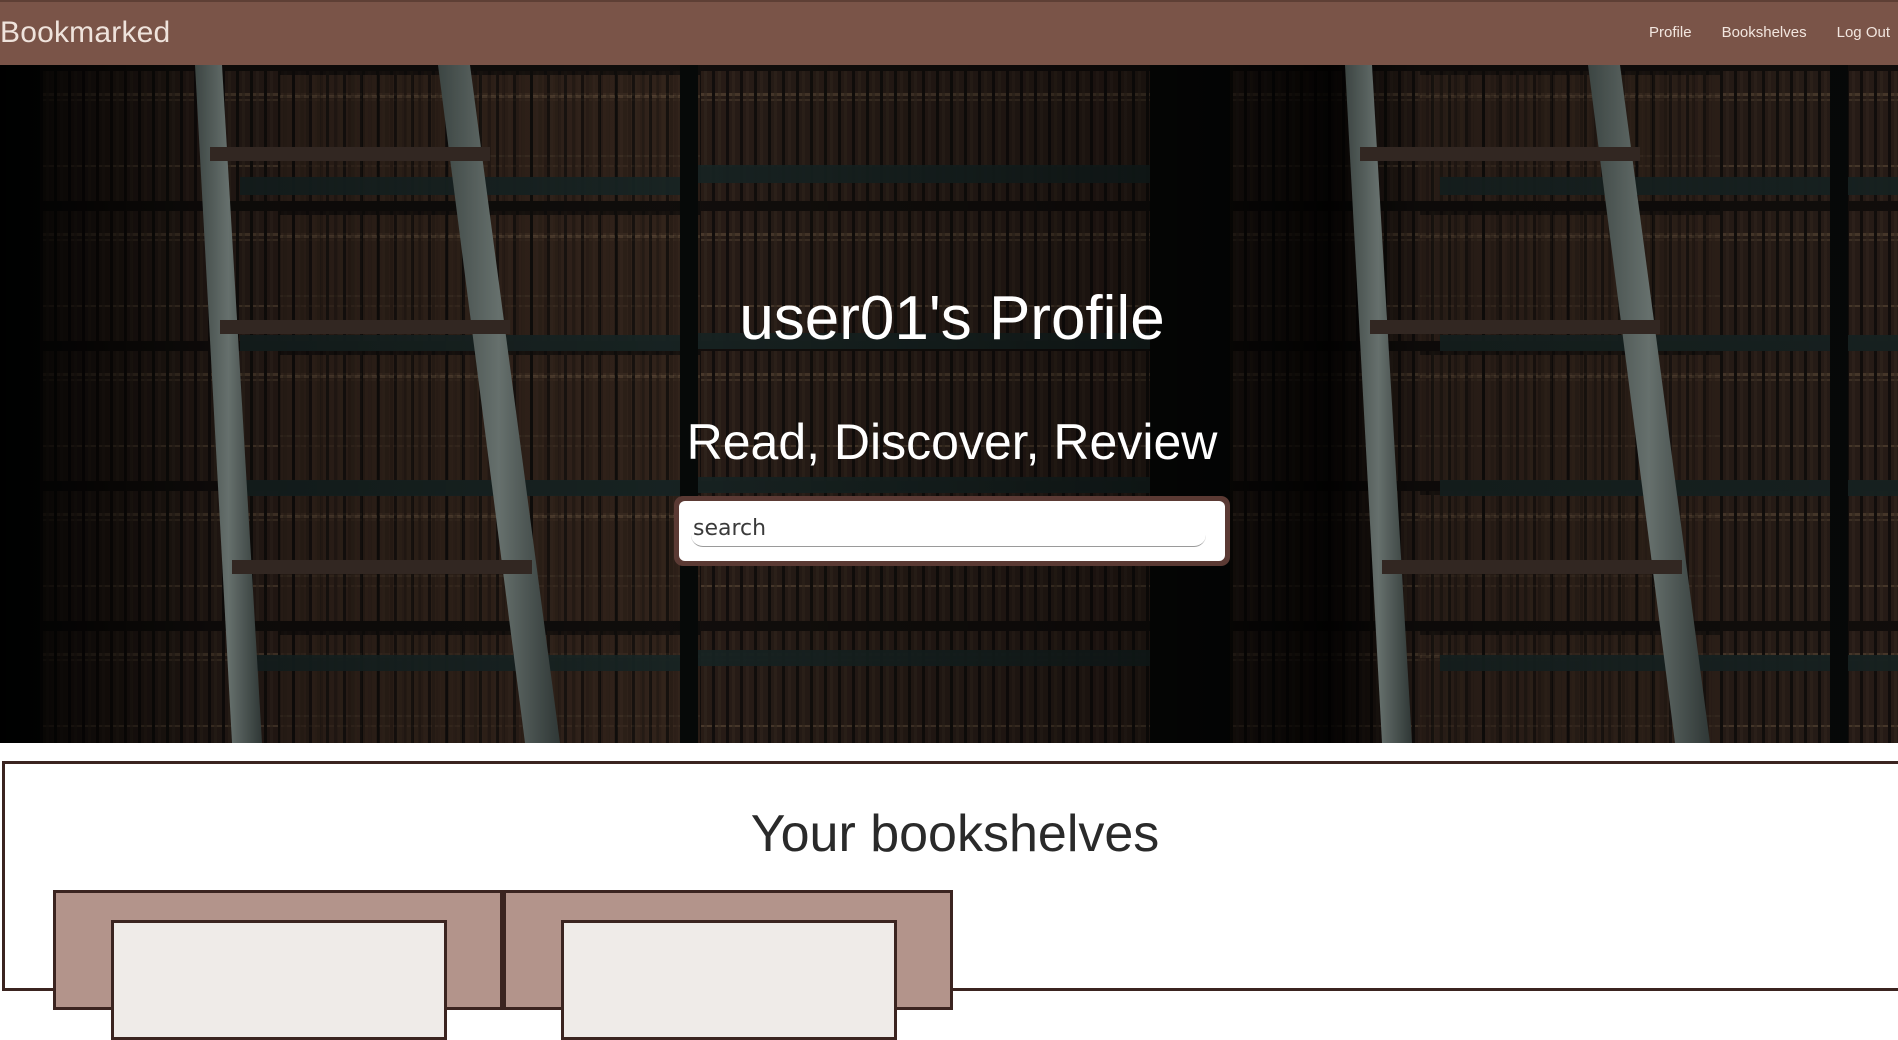 Image resolution: width=1898 pixels, height=1040 pixels. Describe the element at coordinates (1670, 32) in the screenshot. I see `nav-link-profile: Profile` at that location.